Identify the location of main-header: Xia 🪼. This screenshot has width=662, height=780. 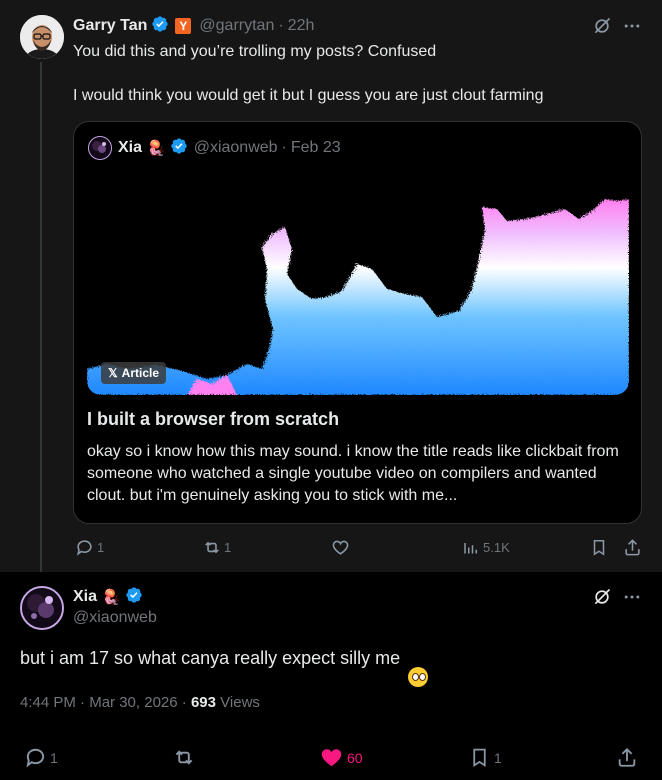
(108, 597).